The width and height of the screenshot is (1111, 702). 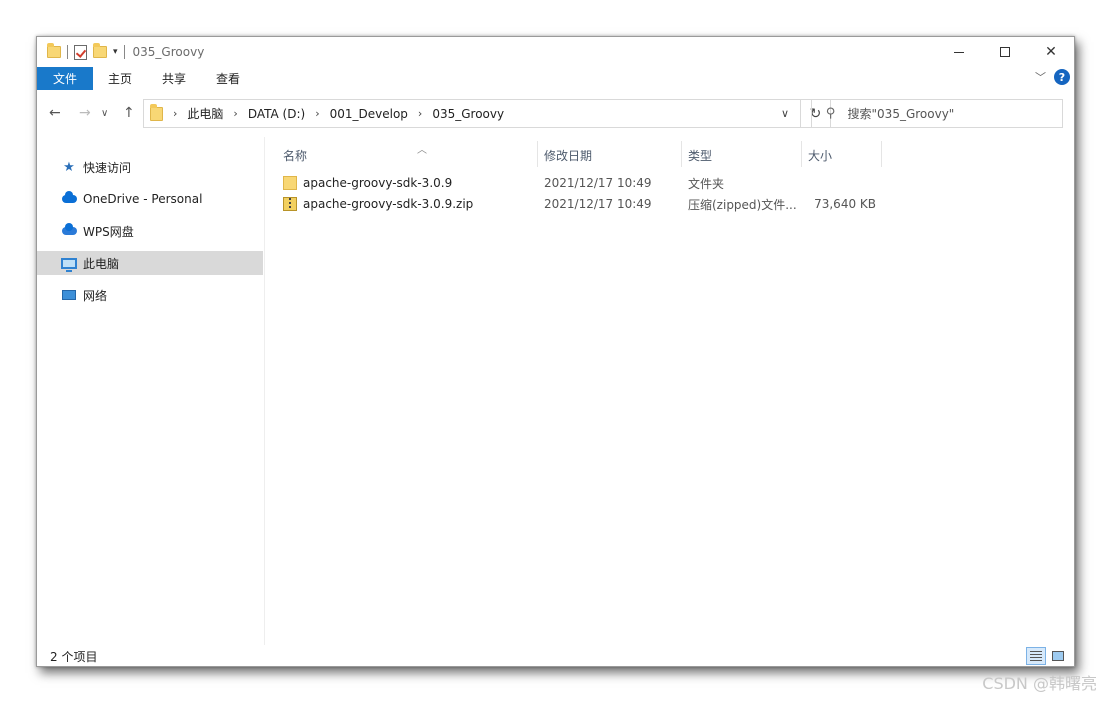 What do you see at coordinates (205, 113) in the screenshot?
I see `breadcrumb-this-pc: 此电脑` at bounding box center [205, 113].